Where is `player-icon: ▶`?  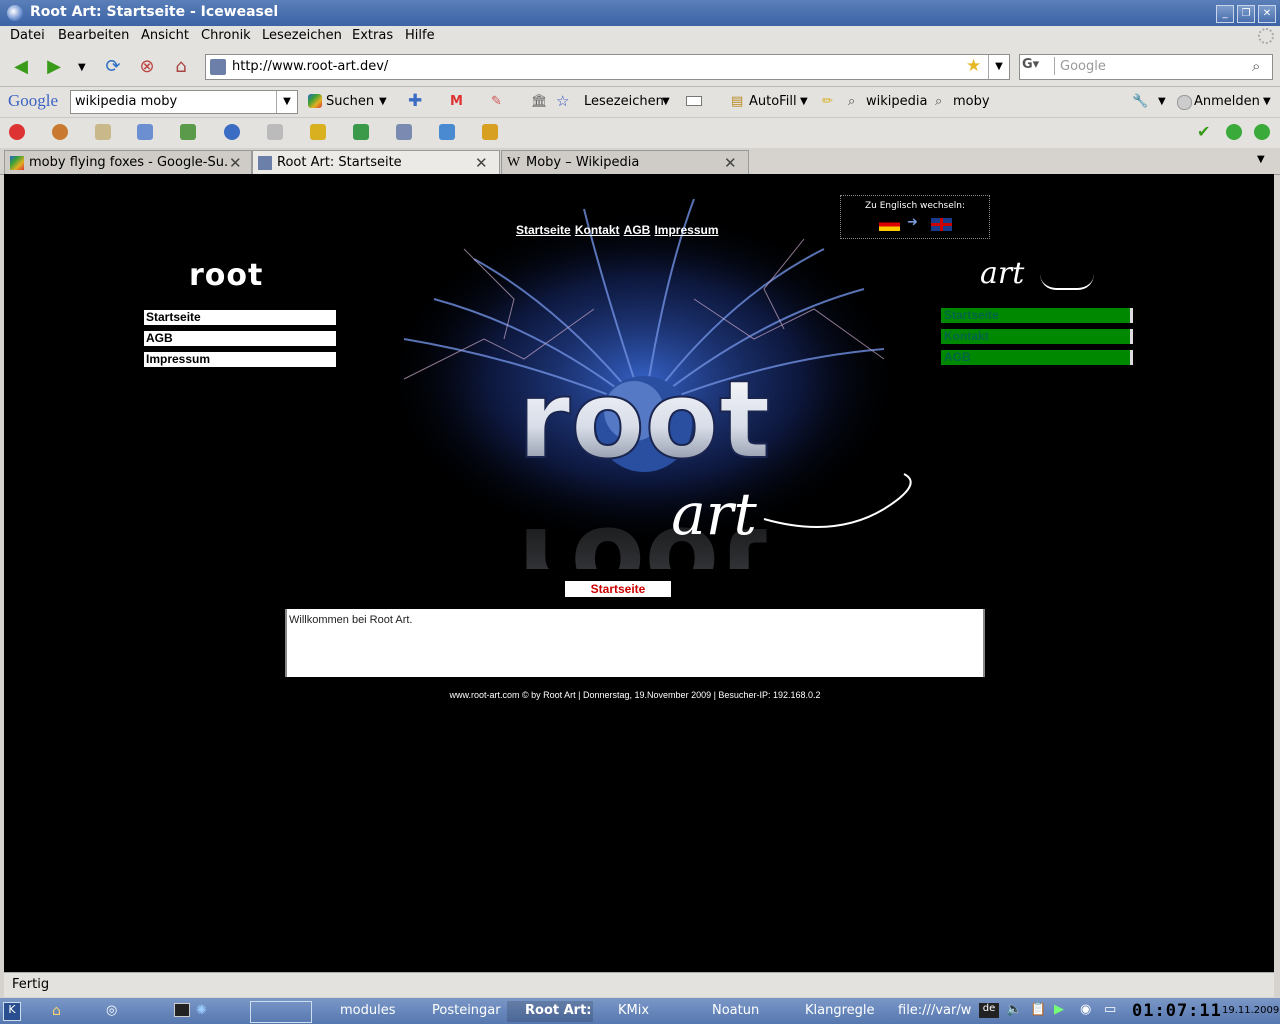 player-icon: ▶ is located at coordinates (1059, 1009).